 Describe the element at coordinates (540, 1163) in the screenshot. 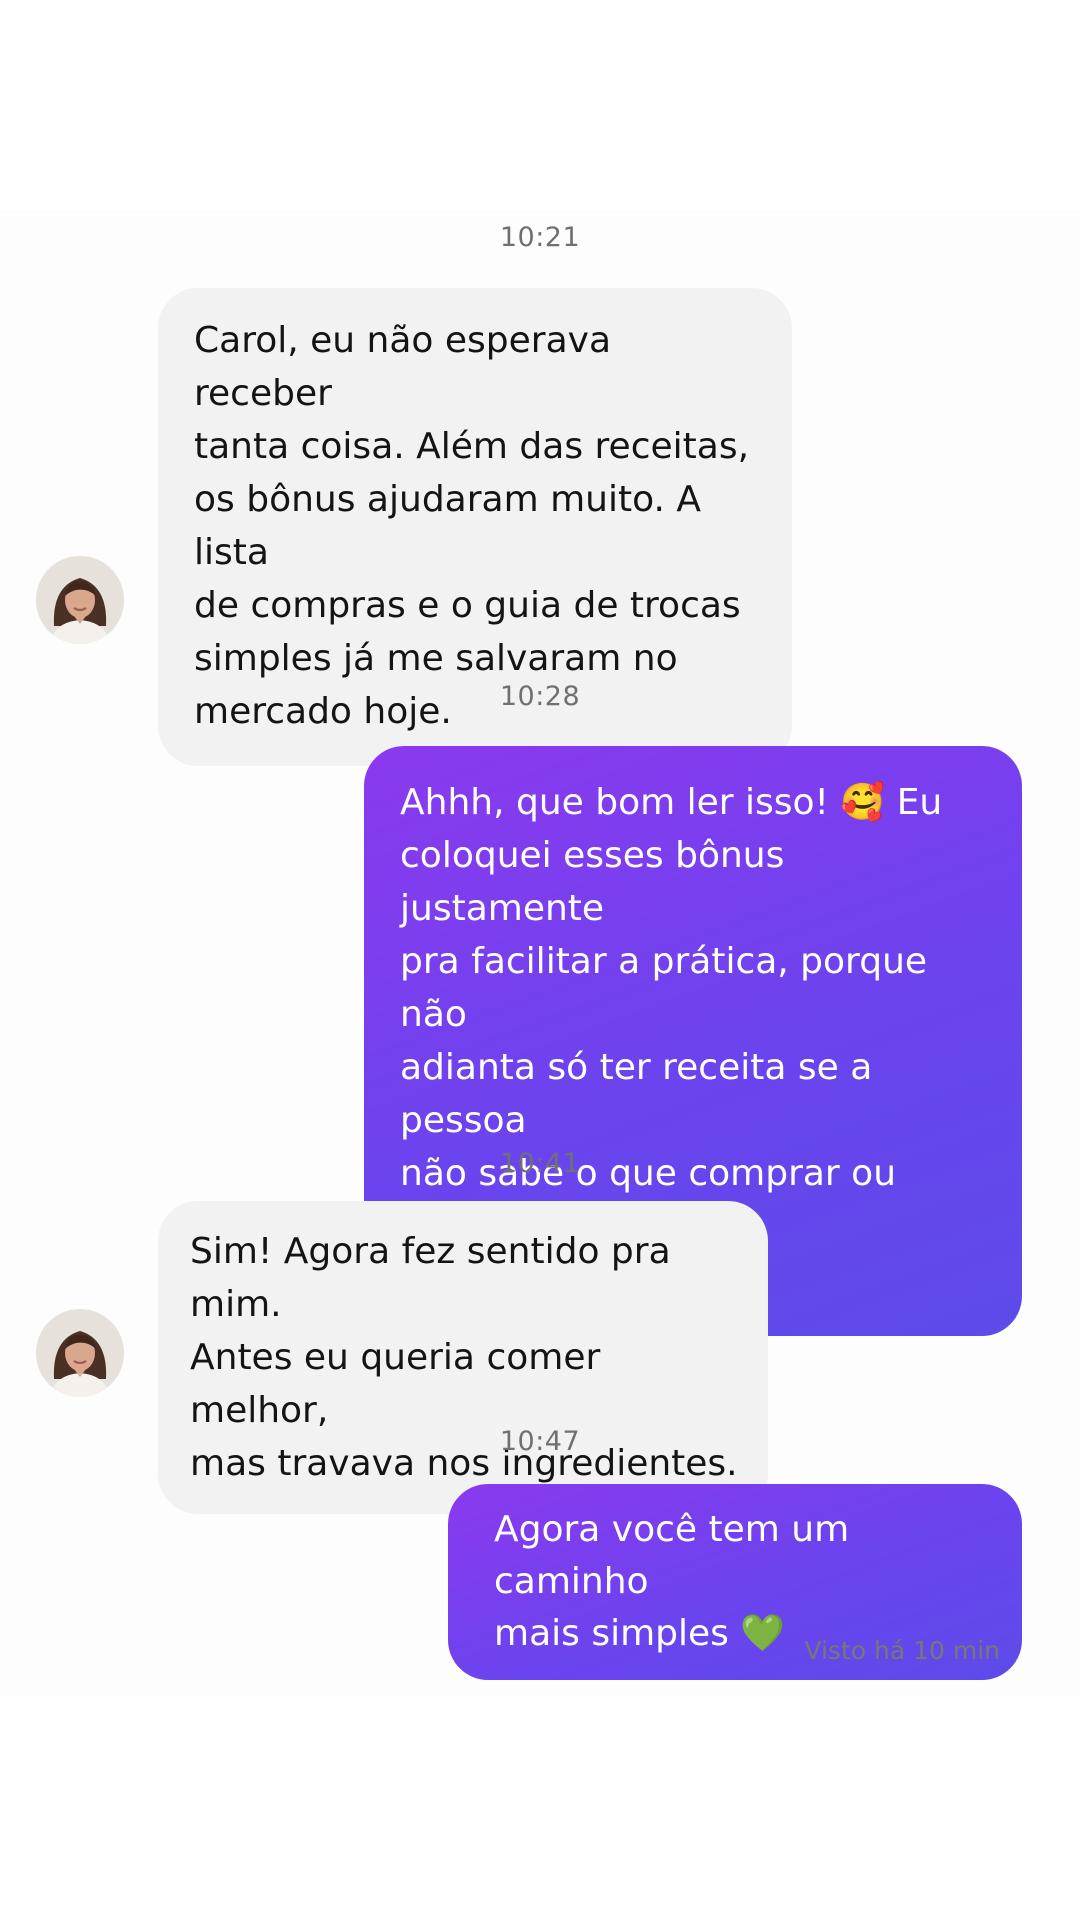

I see `message-timestamp: 10:41` at that location.